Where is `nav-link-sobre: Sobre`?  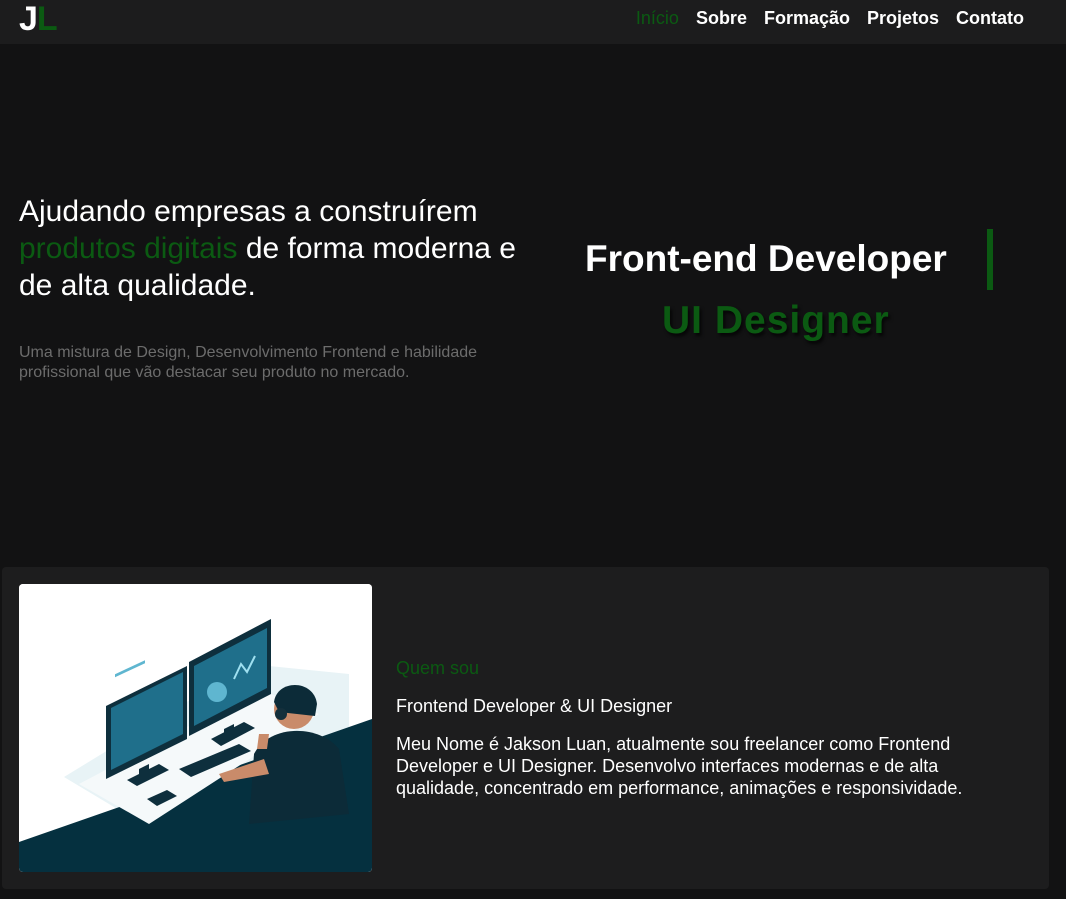 nav-link-sobre: Sobre is located at coordinates (713, 18).